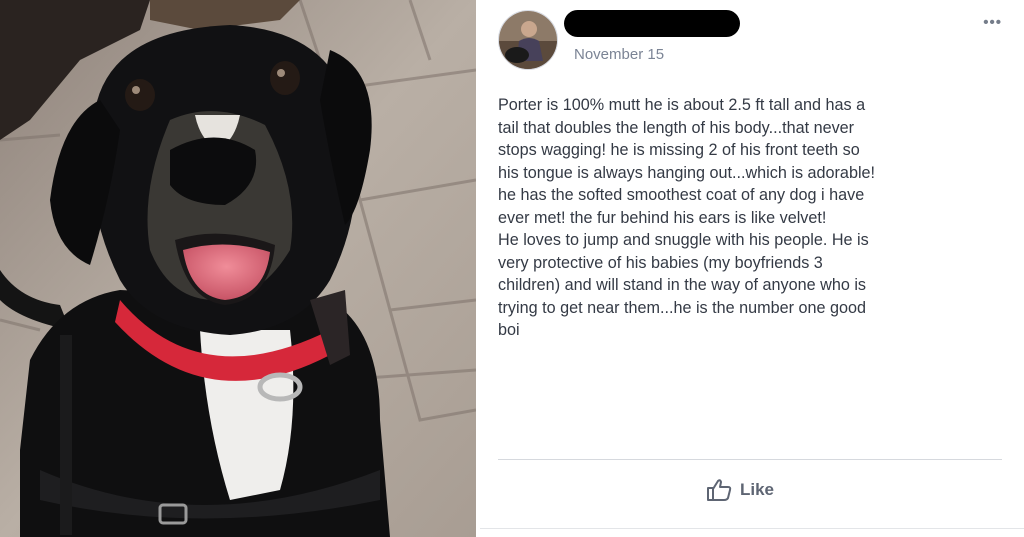 This screenshot has height=537, width=1024. I want to click on redacted-author-name, so click(652, 23).